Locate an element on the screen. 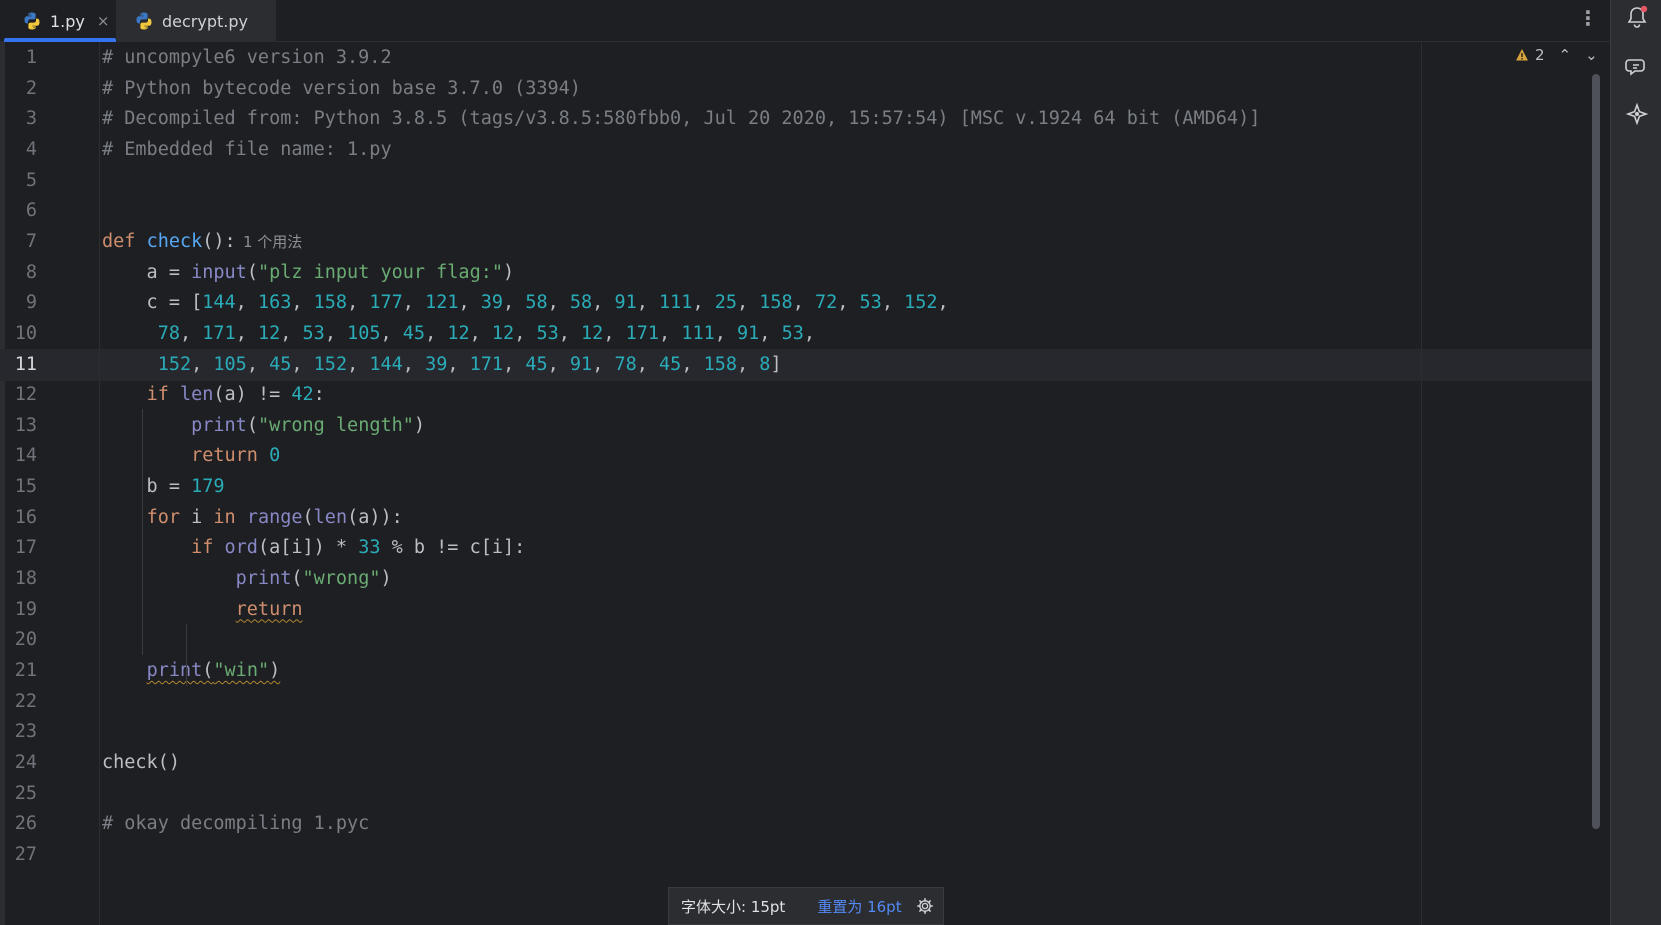  line-number: 8 is located at coordinates (18, 273).